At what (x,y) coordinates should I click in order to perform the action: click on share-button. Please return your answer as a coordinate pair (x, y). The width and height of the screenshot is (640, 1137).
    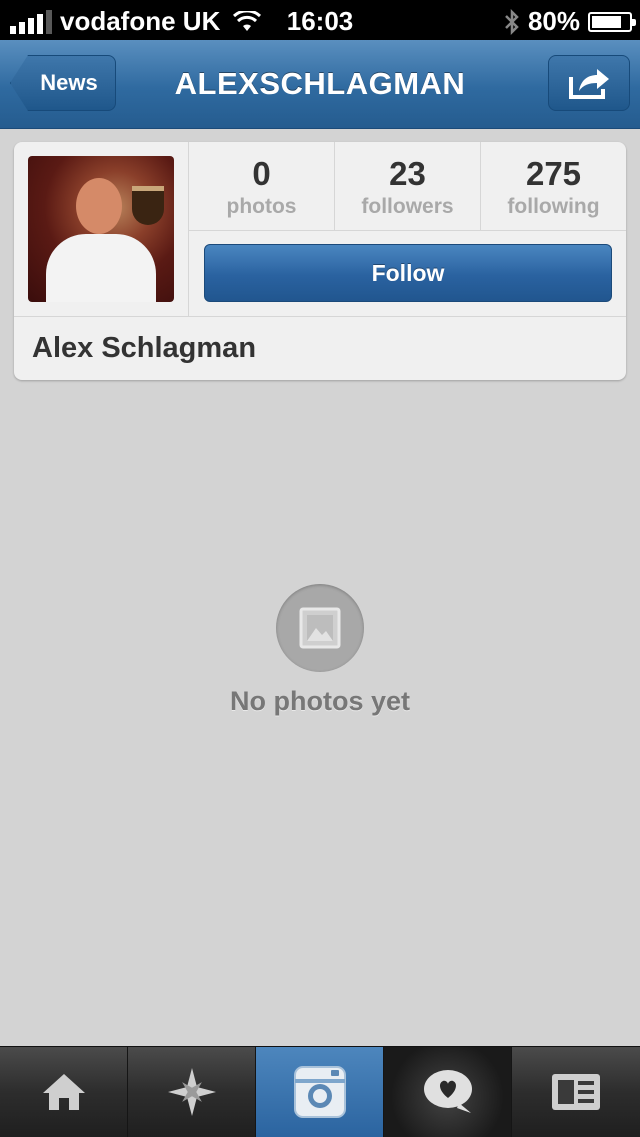
    Looking at the image, I should click on (589, 83).